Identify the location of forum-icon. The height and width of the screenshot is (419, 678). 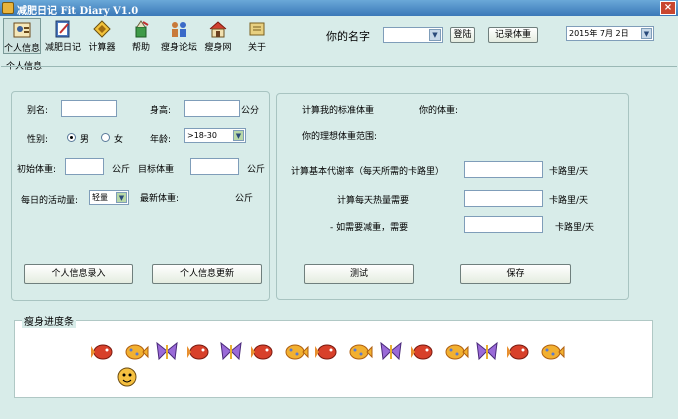
(179, 29).